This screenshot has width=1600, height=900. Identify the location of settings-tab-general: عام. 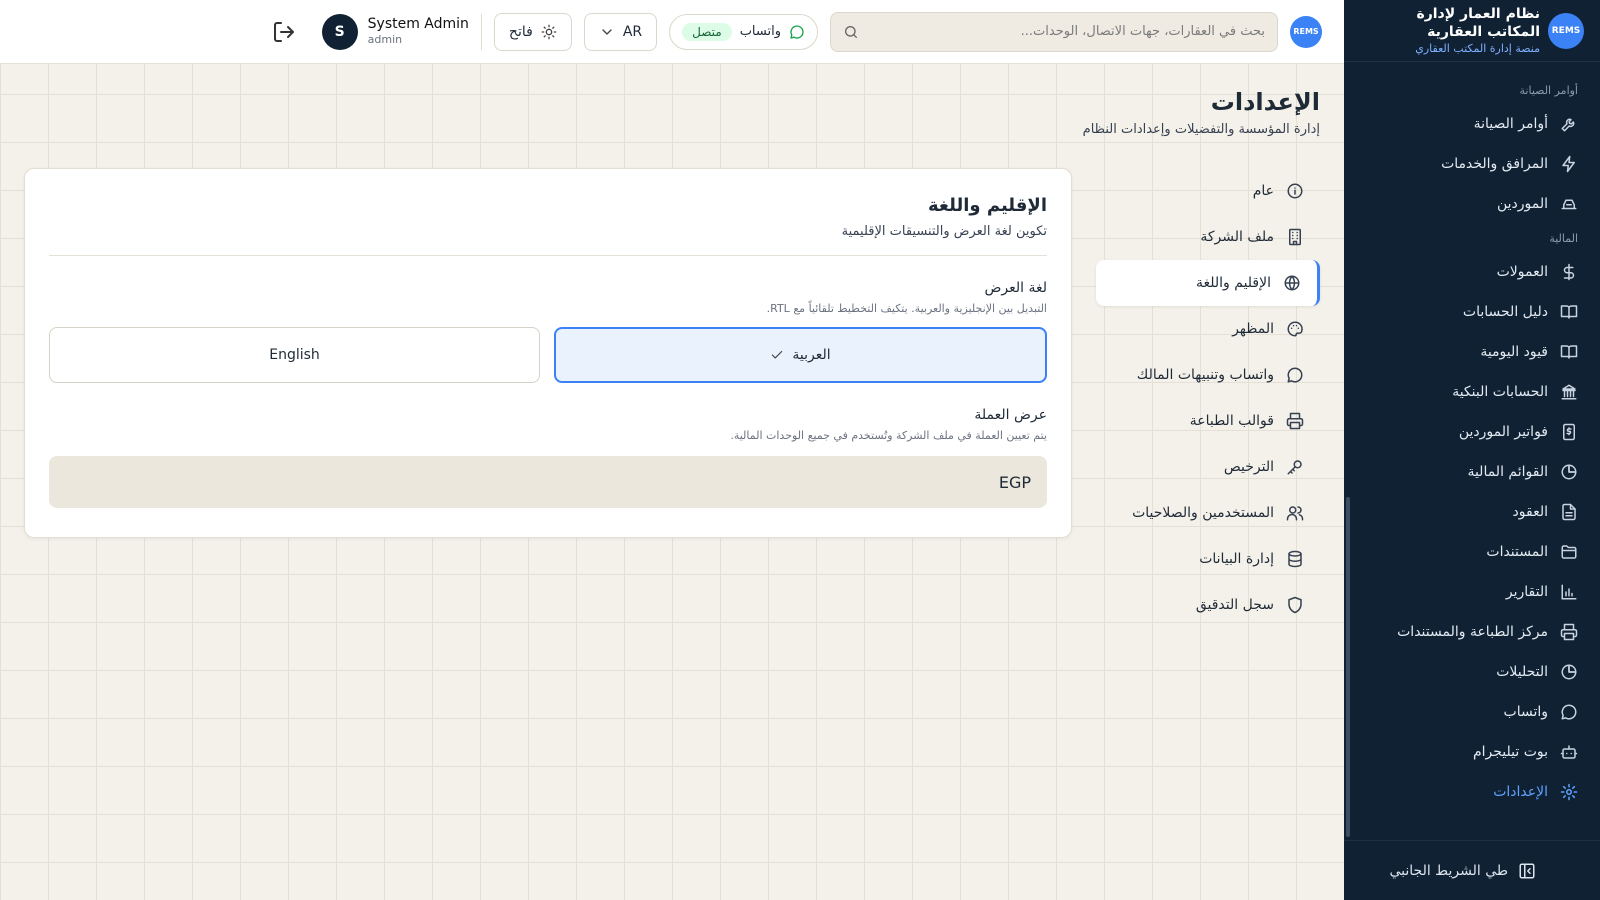
(1208, 191).